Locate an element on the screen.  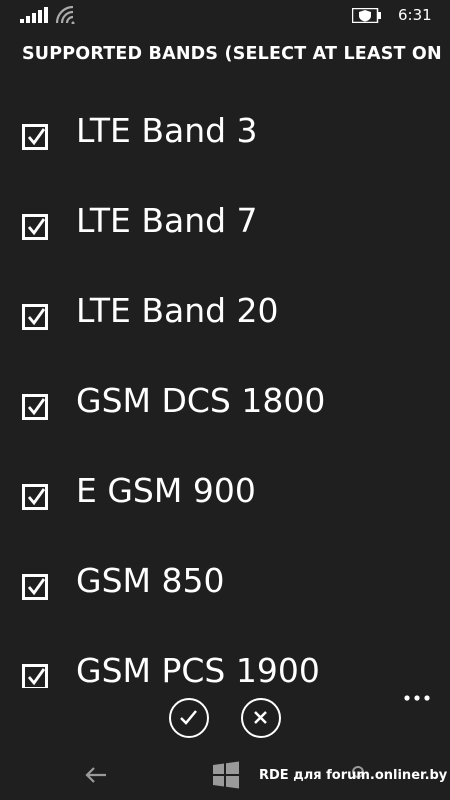
band-label: GSM PCS 1900 is located at coordinates (198, 669).